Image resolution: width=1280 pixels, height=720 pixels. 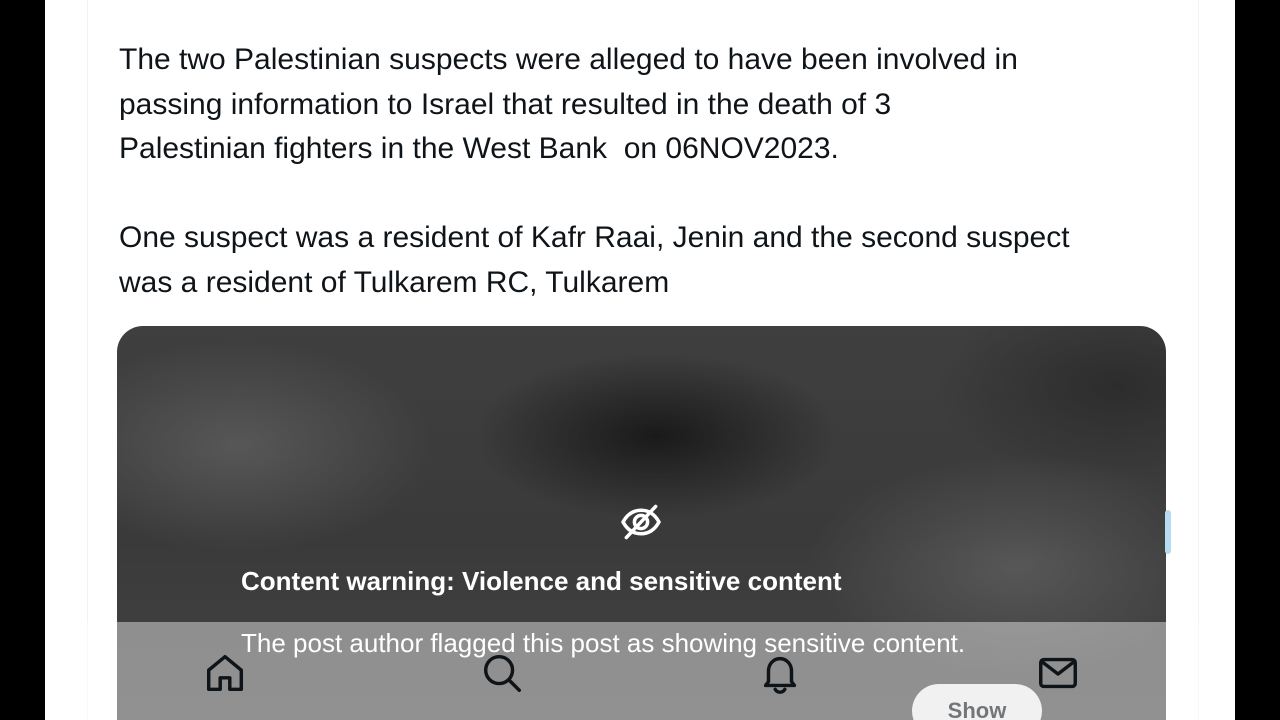 I want to click on search-icon, so click(x=502, y=673).